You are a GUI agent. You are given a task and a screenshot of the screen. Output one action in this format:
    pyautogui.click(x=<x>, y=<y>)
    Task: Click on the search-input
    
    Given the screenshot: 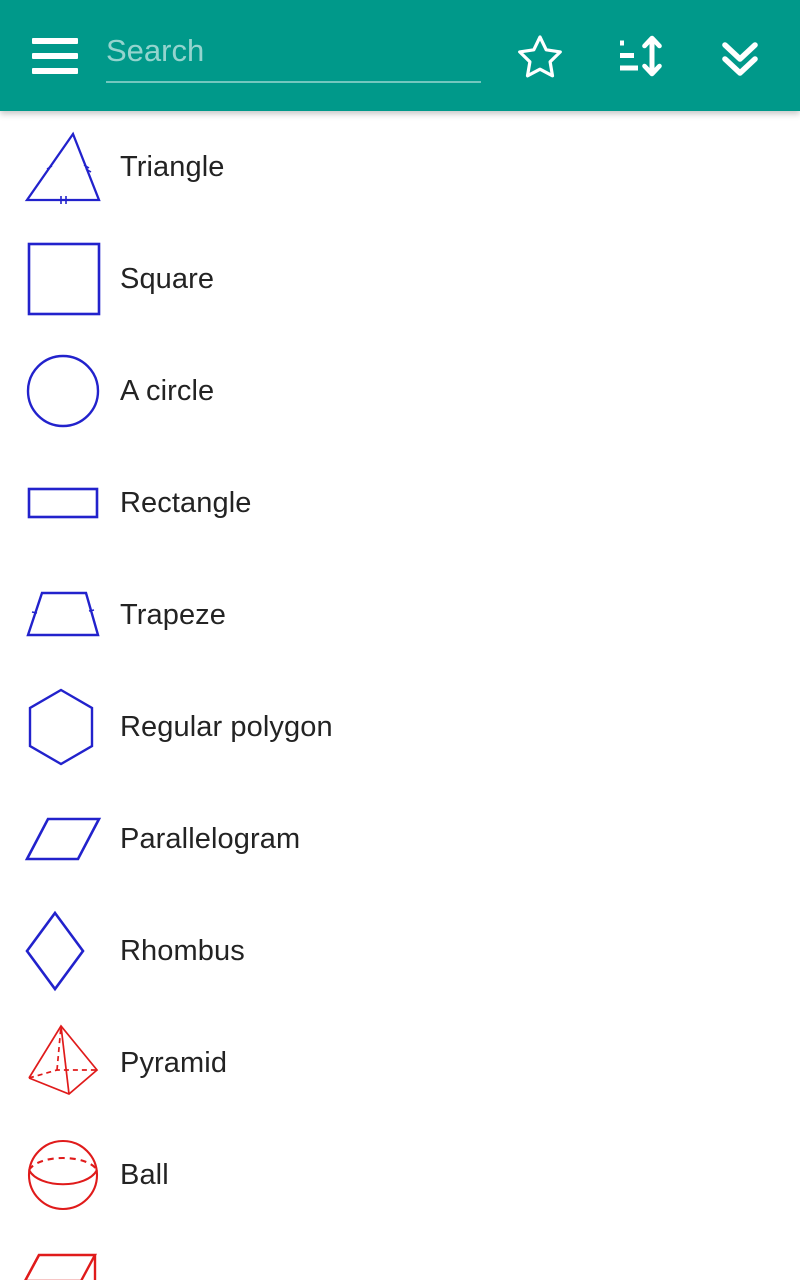 What is the action you would take?
    pyautogui.click(x=293, y=54)
    